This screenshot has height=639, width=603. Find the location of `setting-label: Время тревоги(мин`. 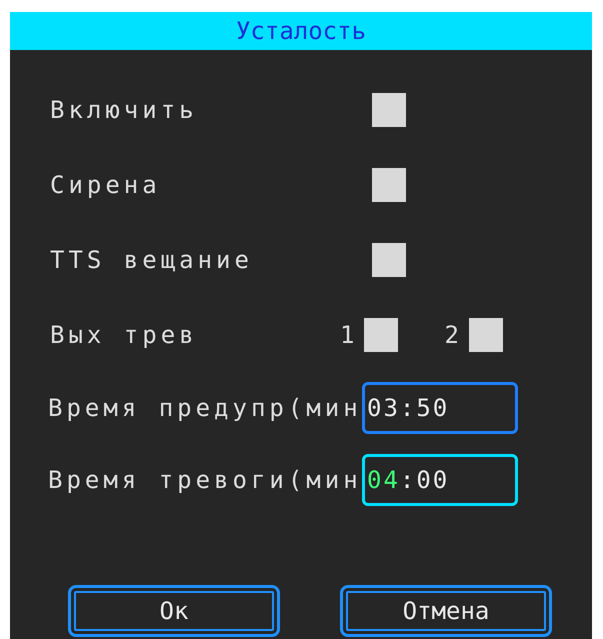

setting-label: Время тревоги(мин is located at coordinates (205, 480).